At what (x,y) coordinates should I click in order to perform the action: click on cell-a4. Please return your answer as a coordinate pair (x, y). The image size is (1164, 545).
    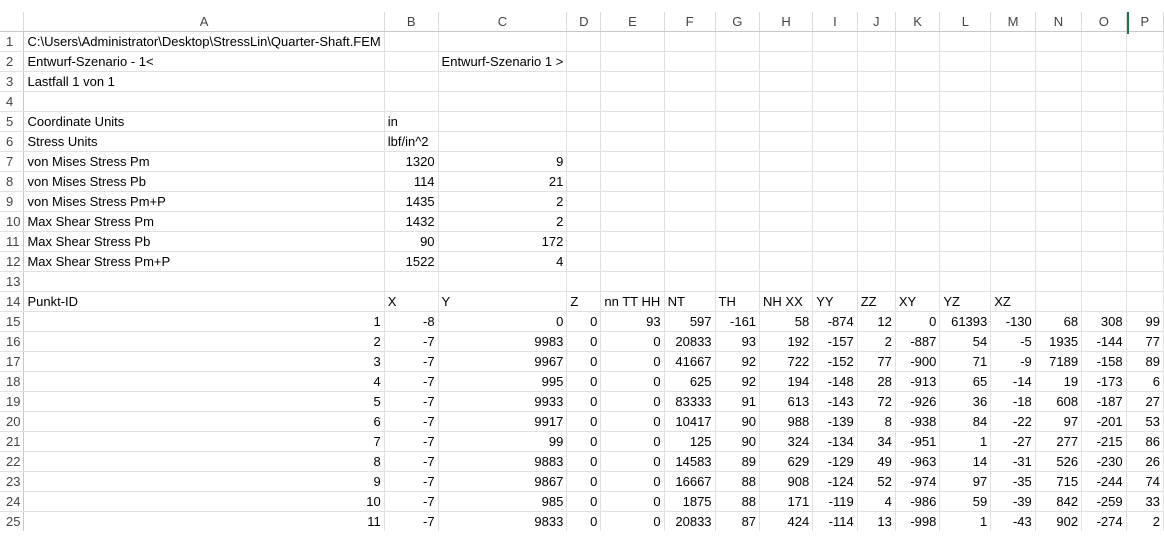
    Looking at the image, I should click on (204, 101).